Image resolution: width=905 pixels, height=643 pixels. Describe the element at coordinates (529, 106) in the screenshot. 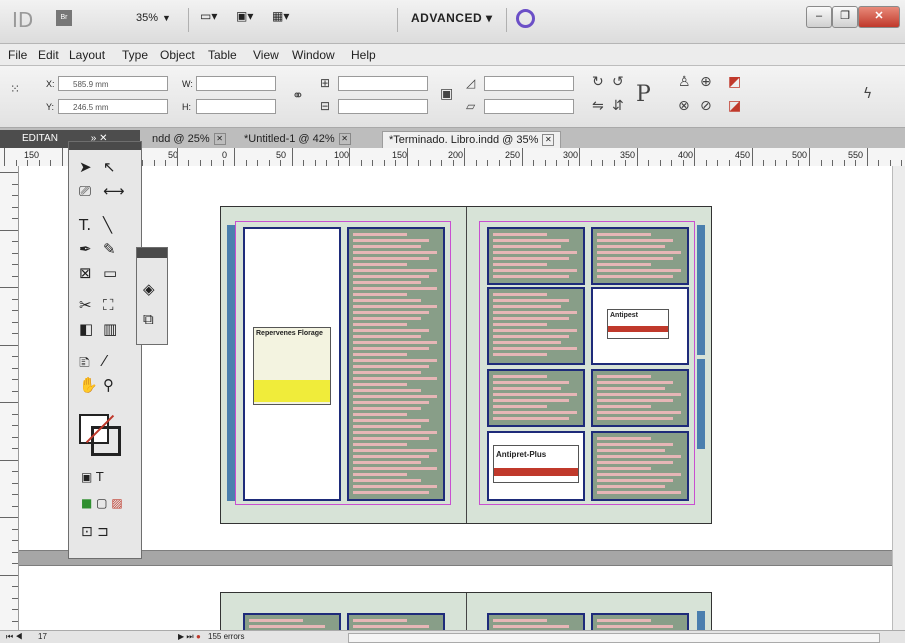

I see `shear-field` at that location.